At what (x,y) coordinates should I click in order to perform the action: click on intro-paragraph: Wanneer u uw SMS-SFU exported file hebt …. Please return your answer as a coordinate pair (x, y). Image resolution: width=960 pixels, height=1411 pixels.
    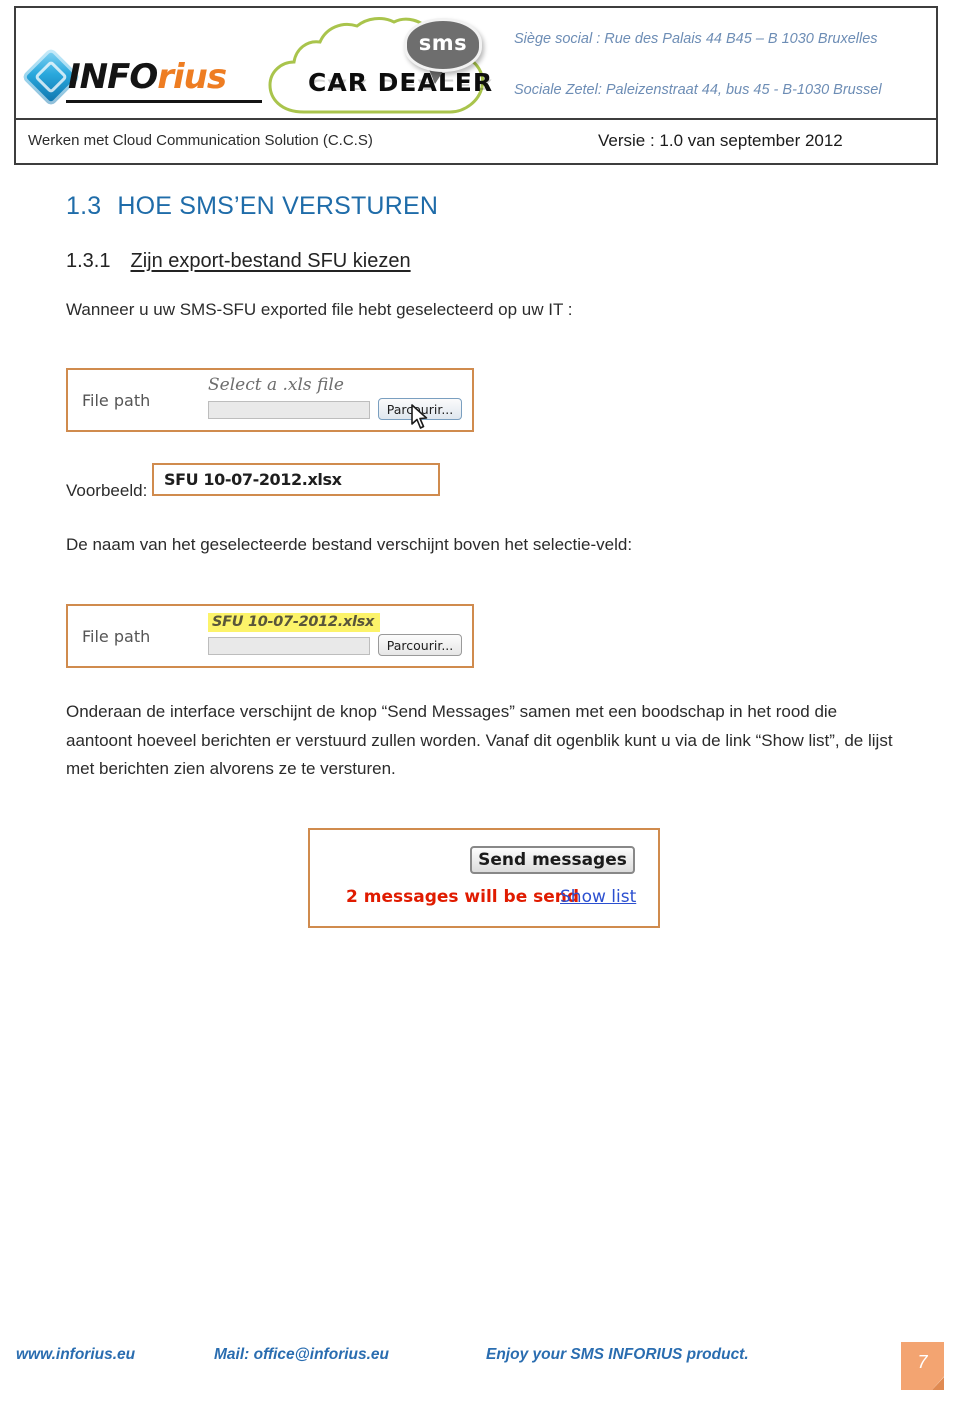
    Looking at the image, I should click on (319, 309).